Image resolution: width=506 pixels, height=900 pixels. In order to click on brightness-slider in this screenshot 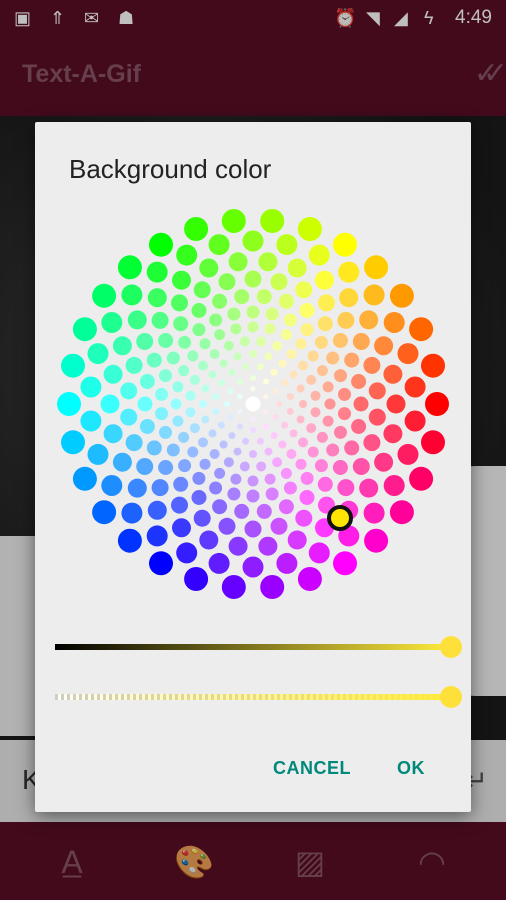, I will do `click(253, 647)`.